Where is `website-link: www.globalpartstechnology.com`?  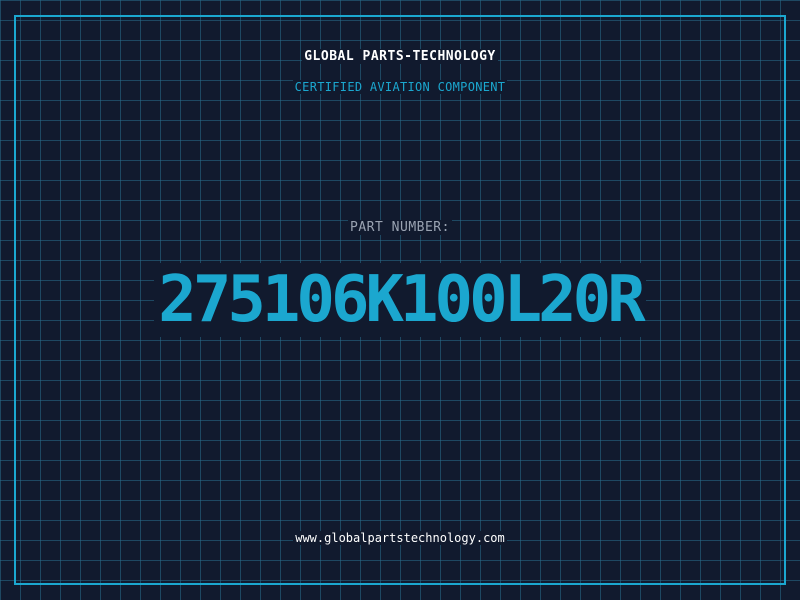 website-link: www.globalpartstechnology.com is located at coordinates (400, 538).